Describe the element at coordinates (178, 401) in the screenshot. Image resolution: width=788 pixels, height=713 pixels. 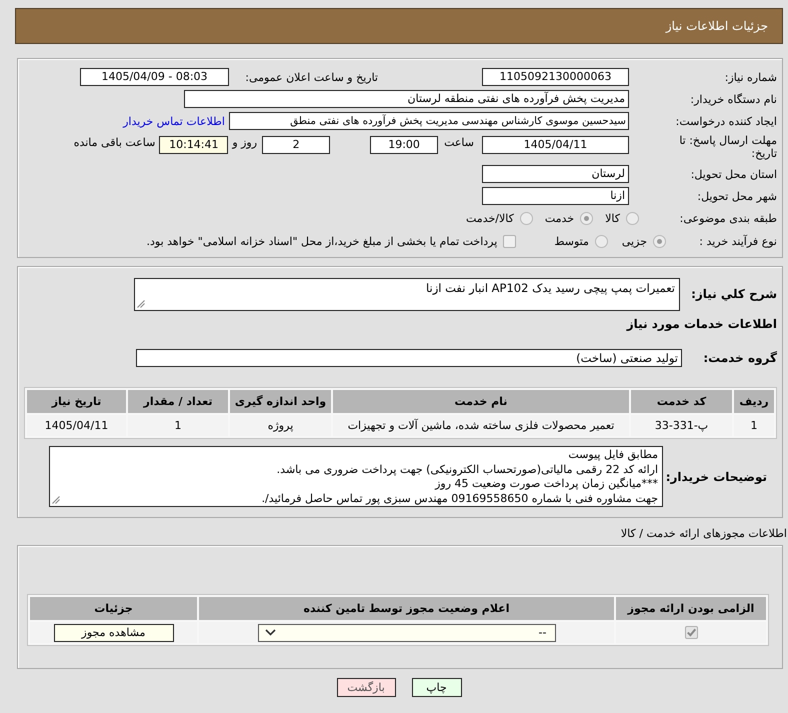
I see `column-header: تعداد / مقدار` at that location.